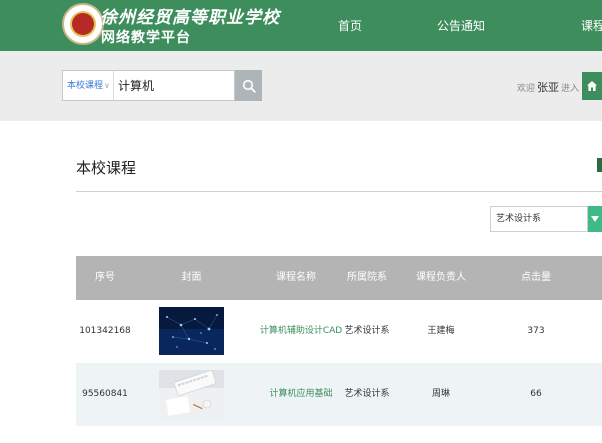  Describe the element at coordinates (339, 191) in the screenshot. I see `section-divider` at that location.